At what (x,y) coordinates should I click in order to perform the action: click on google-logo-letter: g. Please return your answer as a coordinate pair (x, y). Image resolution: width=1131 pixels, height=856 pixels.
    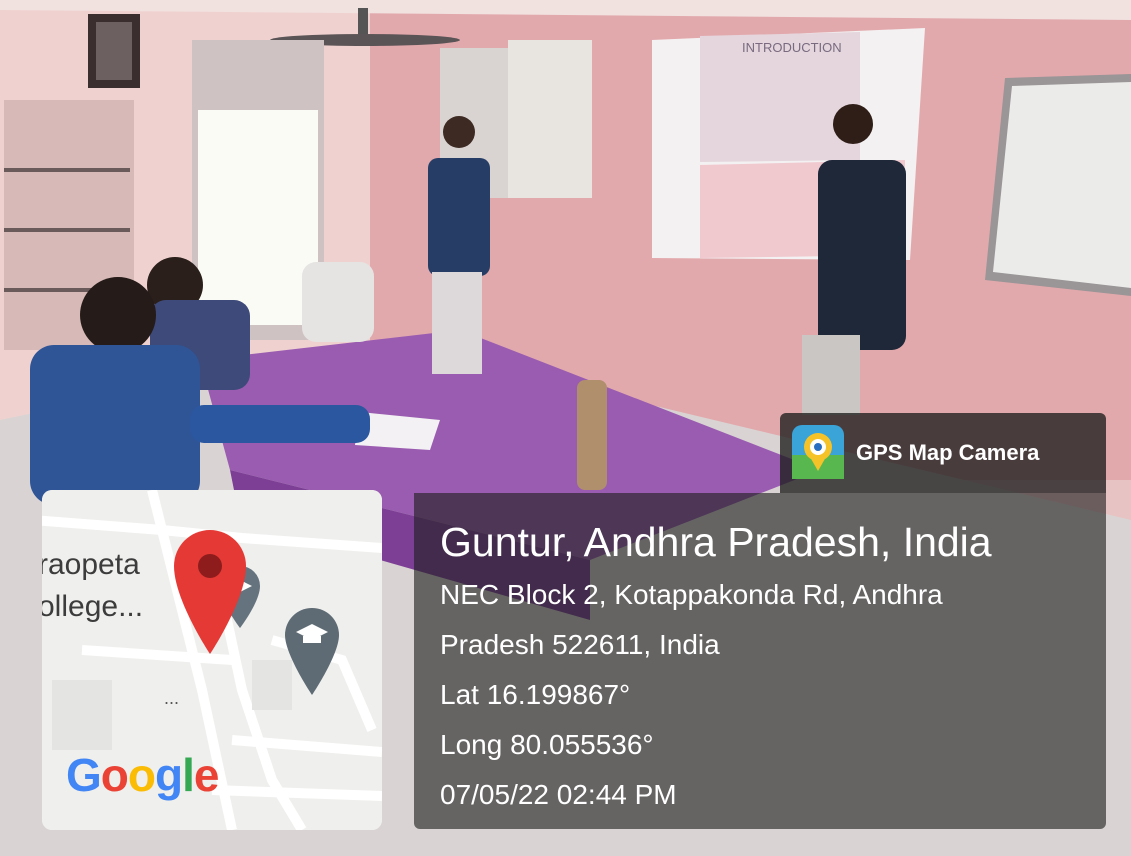
    Looking at the image, I should click on (169, 775).